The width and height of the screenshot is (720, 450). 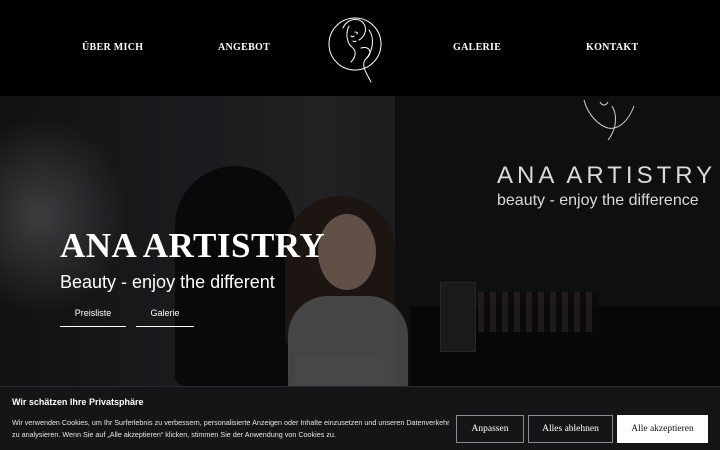 What do you see at coordinates (607, 175) in the screenshot?
I see `wall-sign-brand: ANA ARTISTRY` at bounding box center [607, 175].